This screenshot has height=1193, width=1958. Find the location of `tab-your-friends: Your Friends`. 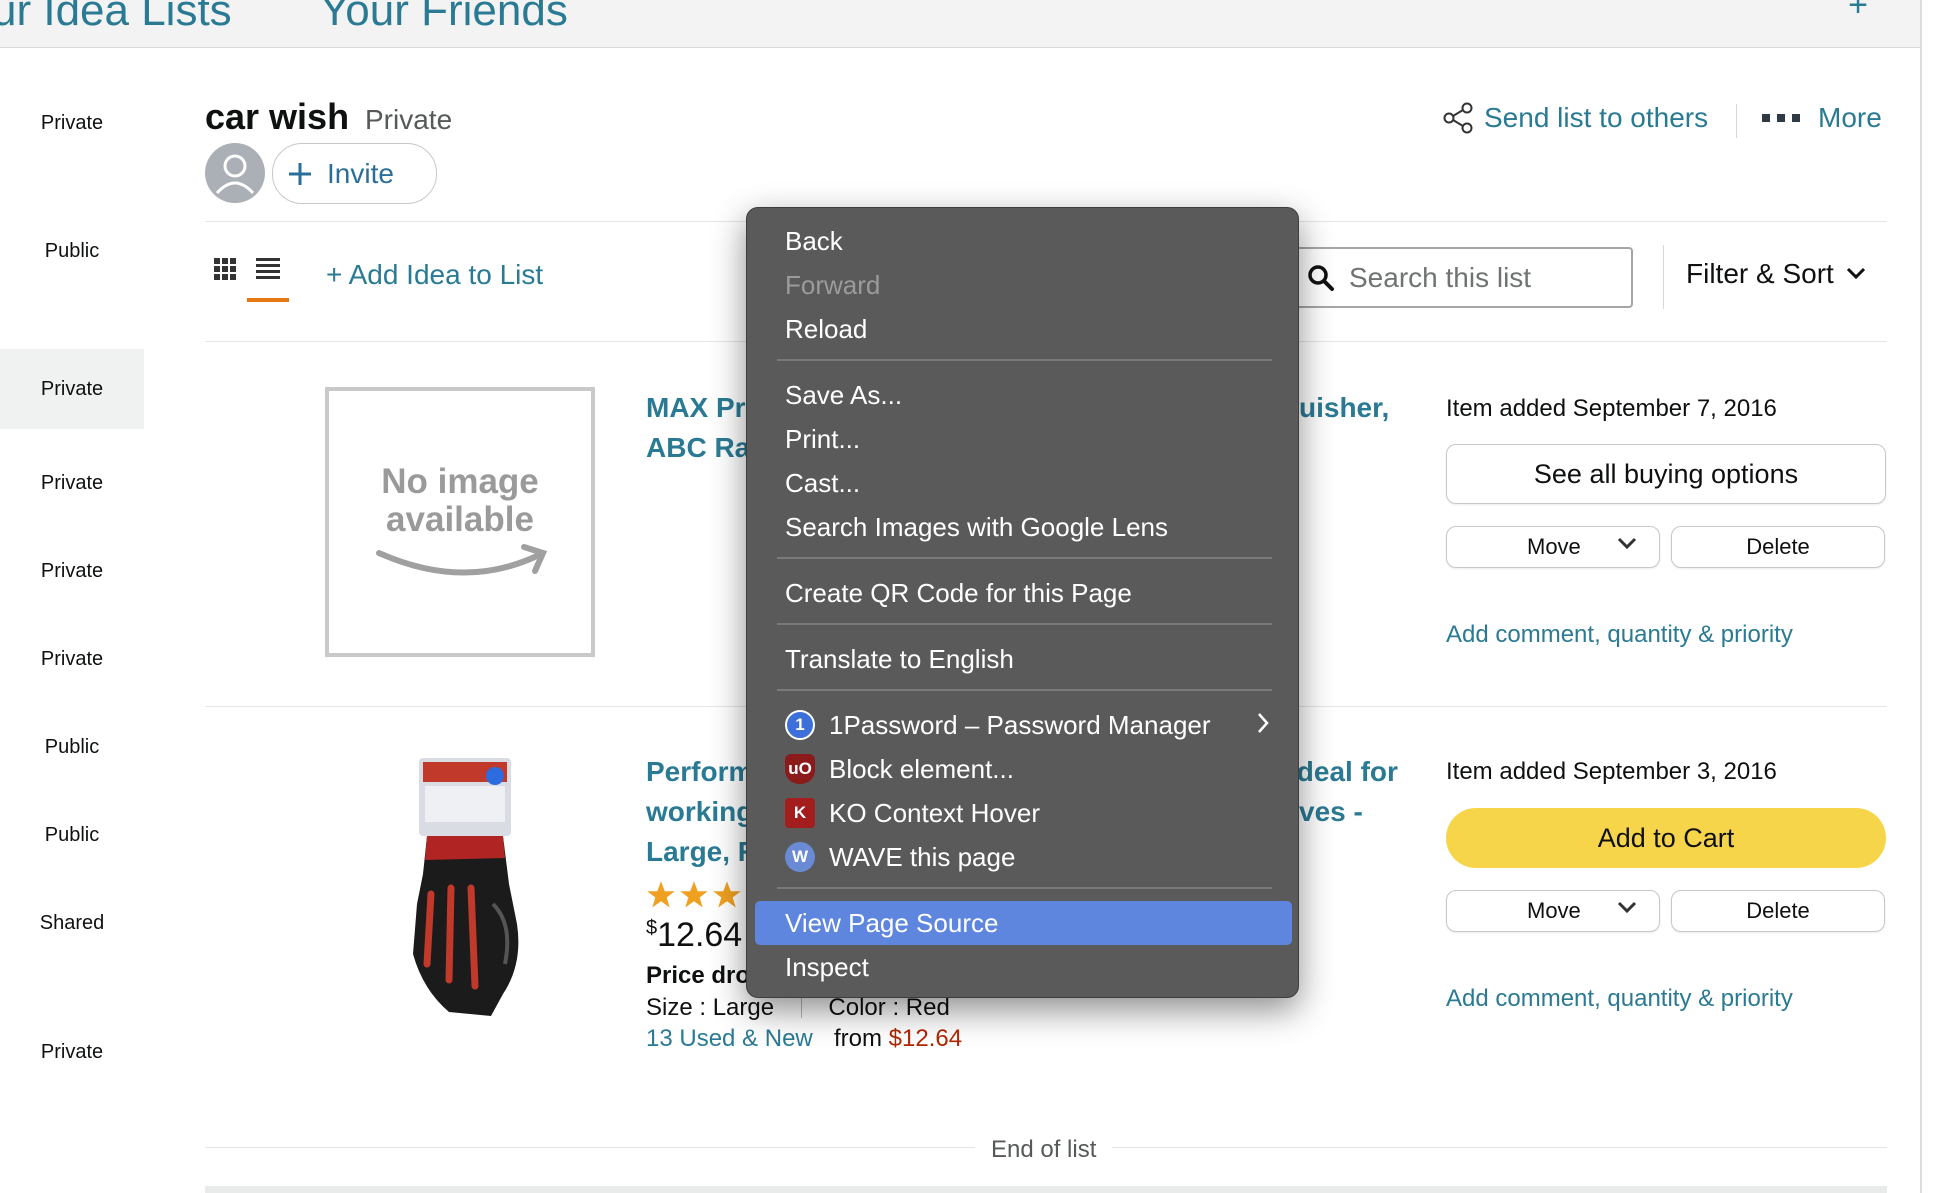

tab-your-friends: Your Friends is located at coordinates (444, 18).